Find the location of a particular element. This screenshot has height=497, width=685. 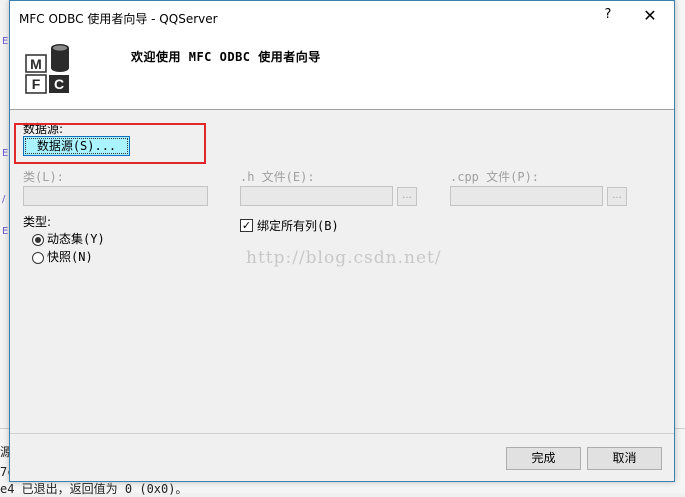

header-title: 欢迎使用 MFC ODBC 使用者向导 is located at coordinates (226, 57).